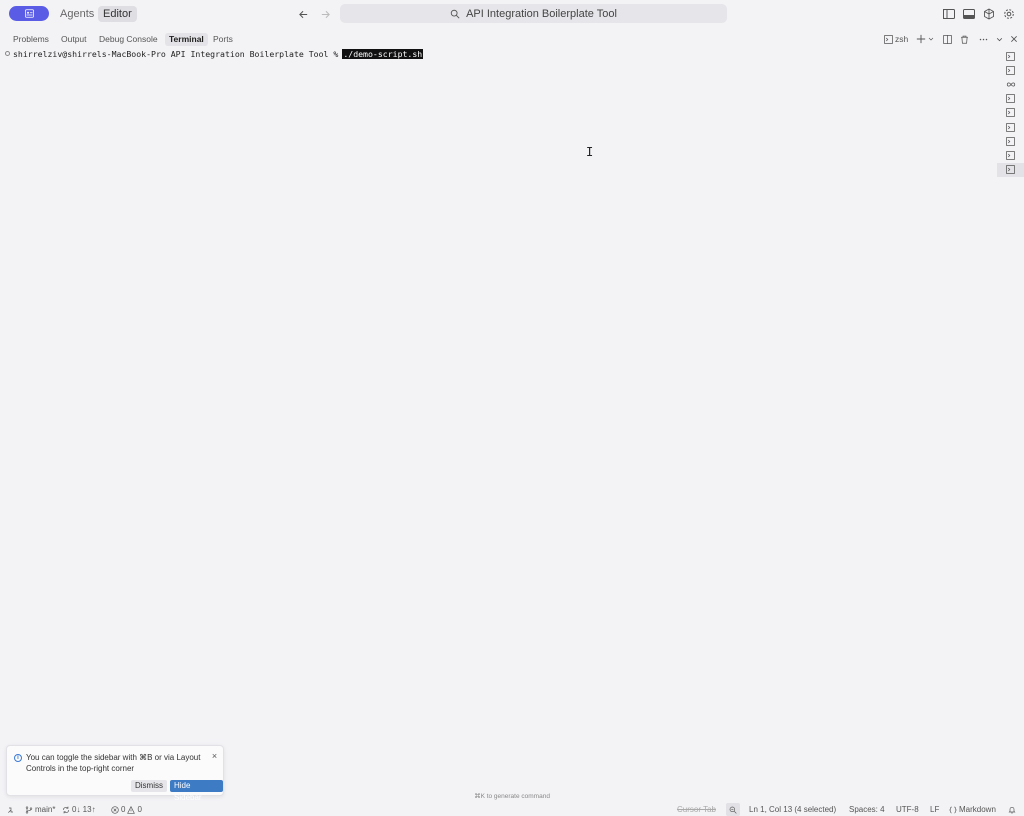 The width and height of the screenshot is (1024, 816). Describe the element at coordinates (18, 758) in the screenshot. I see `info-icon: i` at that location.